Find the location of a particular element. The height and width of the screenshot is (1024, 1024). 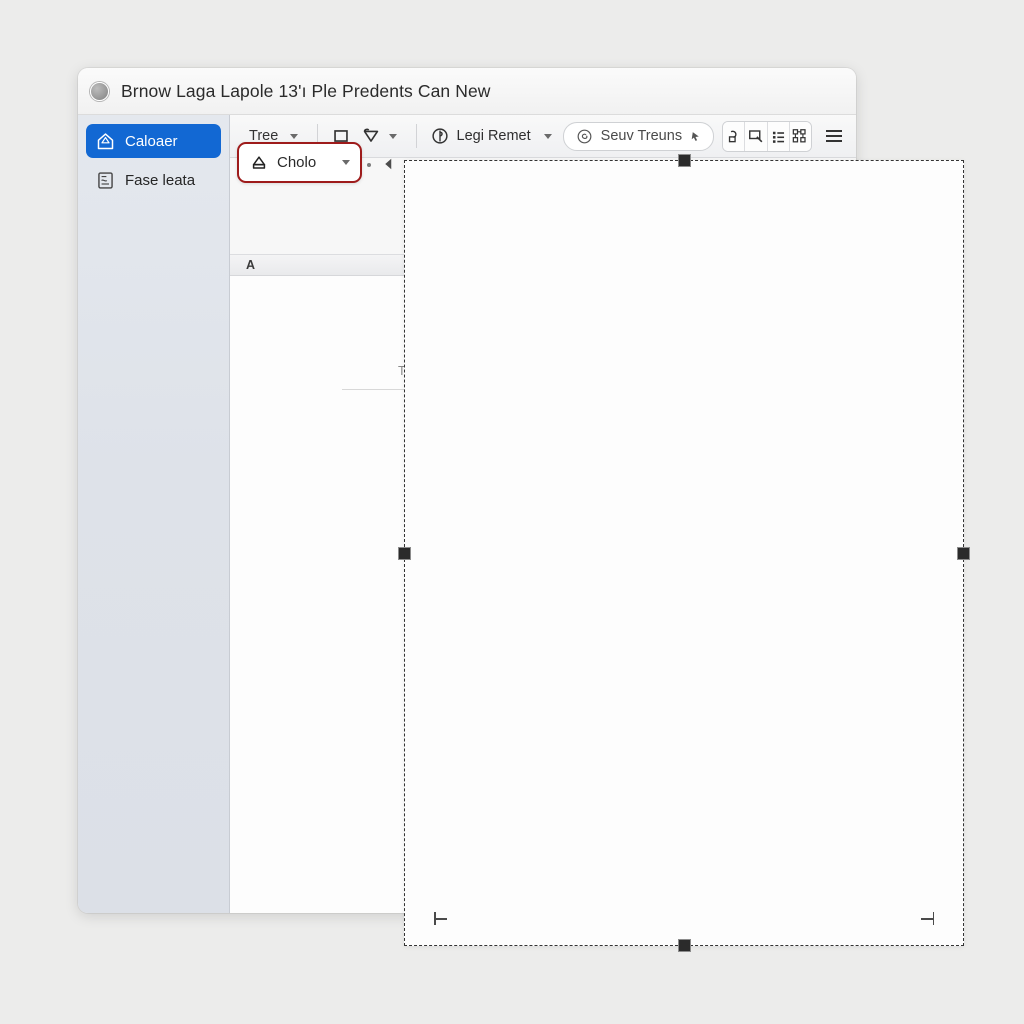

spiral-circle-icon is located at coordinates (584, 136).